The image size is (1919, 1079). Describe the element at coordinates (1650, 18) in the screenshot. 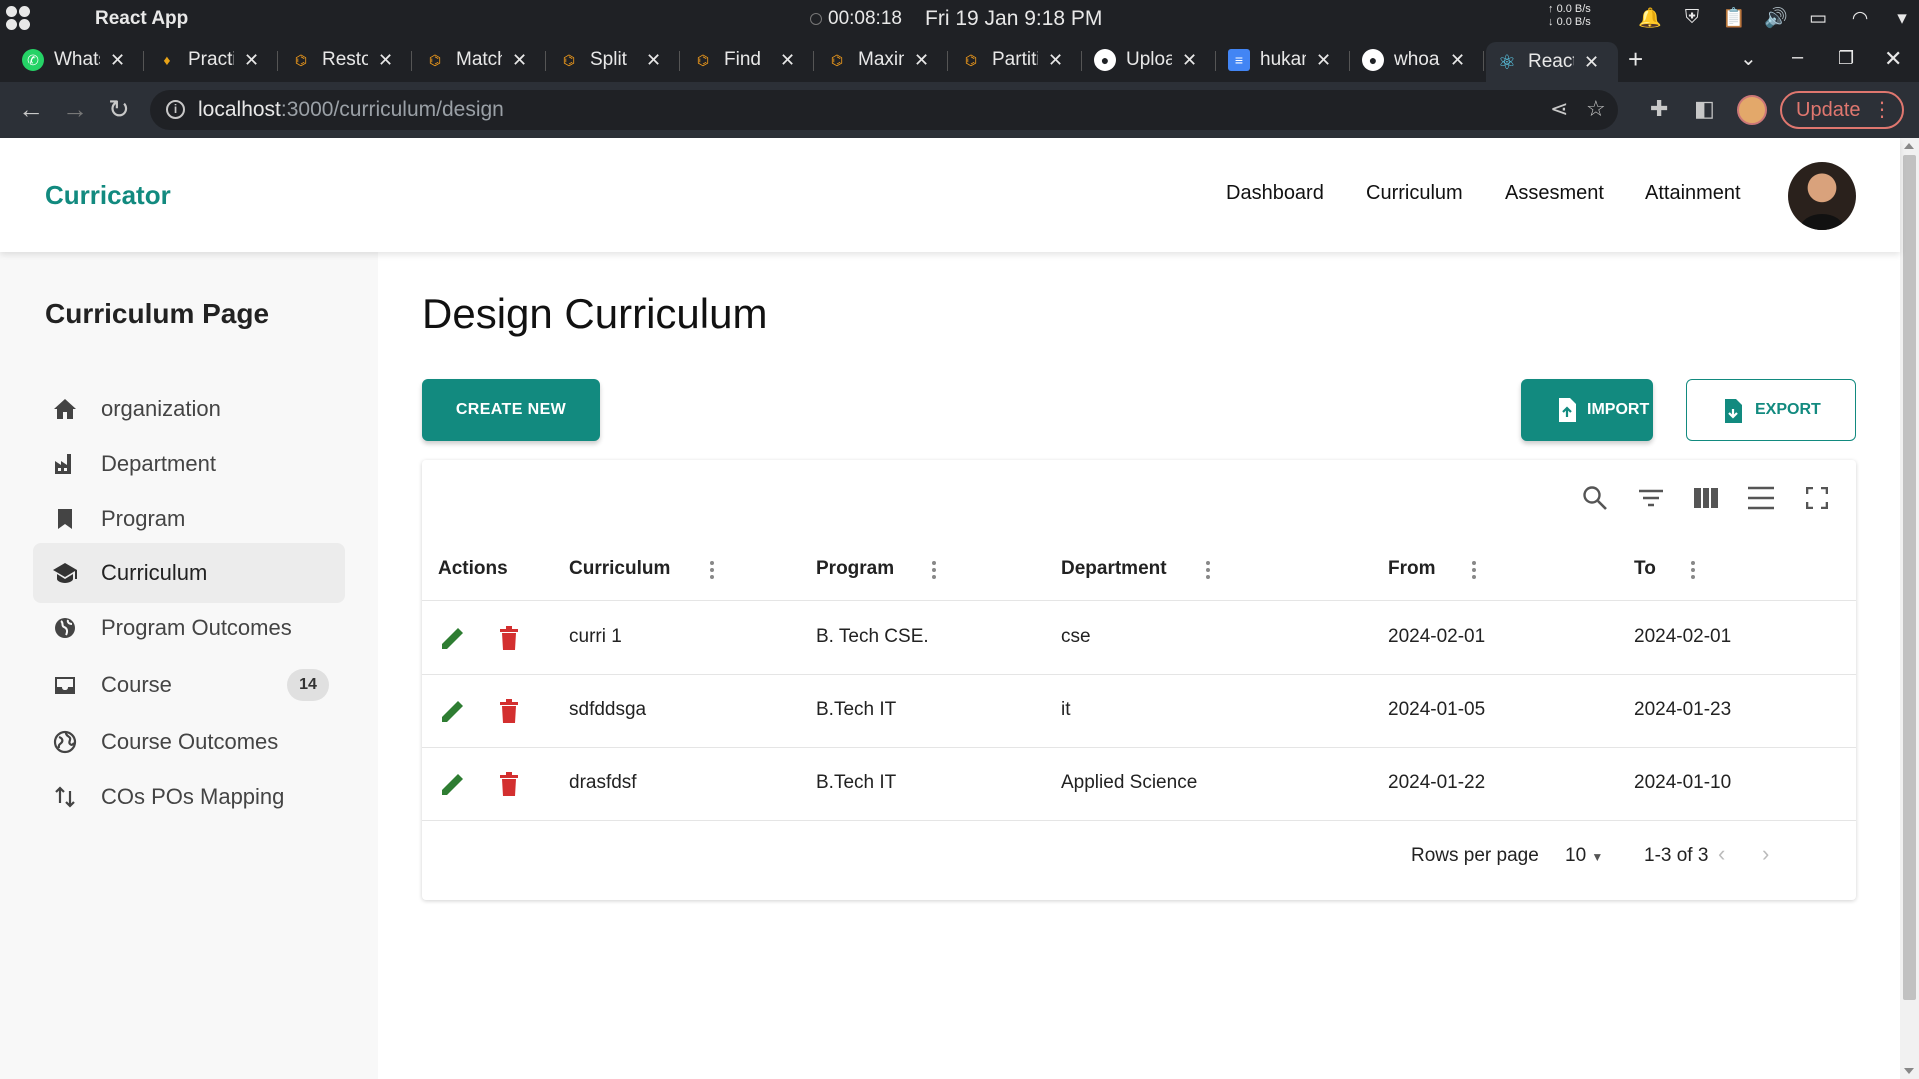

I see `notification-bell-icon: 🔔` at that location.